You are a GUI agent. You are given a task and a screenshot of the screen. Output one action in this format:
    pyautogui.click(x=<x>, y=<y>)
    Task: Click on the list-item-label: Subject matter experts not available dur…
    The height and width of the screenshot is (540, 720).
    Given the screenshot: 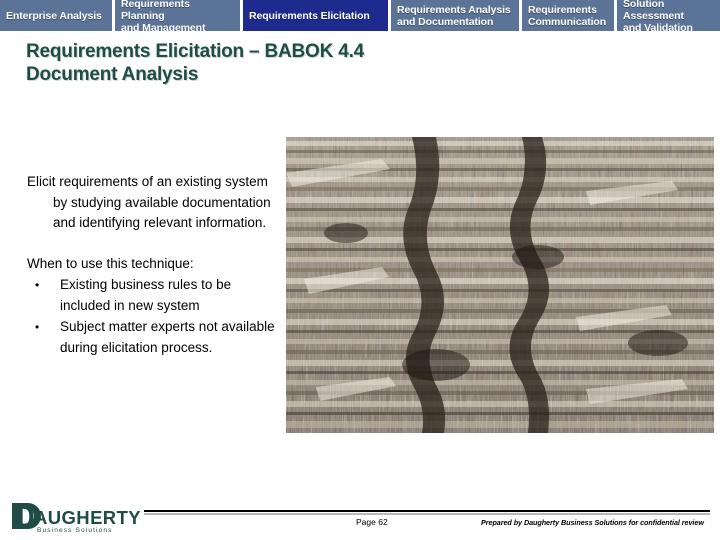 What is the action you would take?
    pyautogui.click(x=167, y=337)
    